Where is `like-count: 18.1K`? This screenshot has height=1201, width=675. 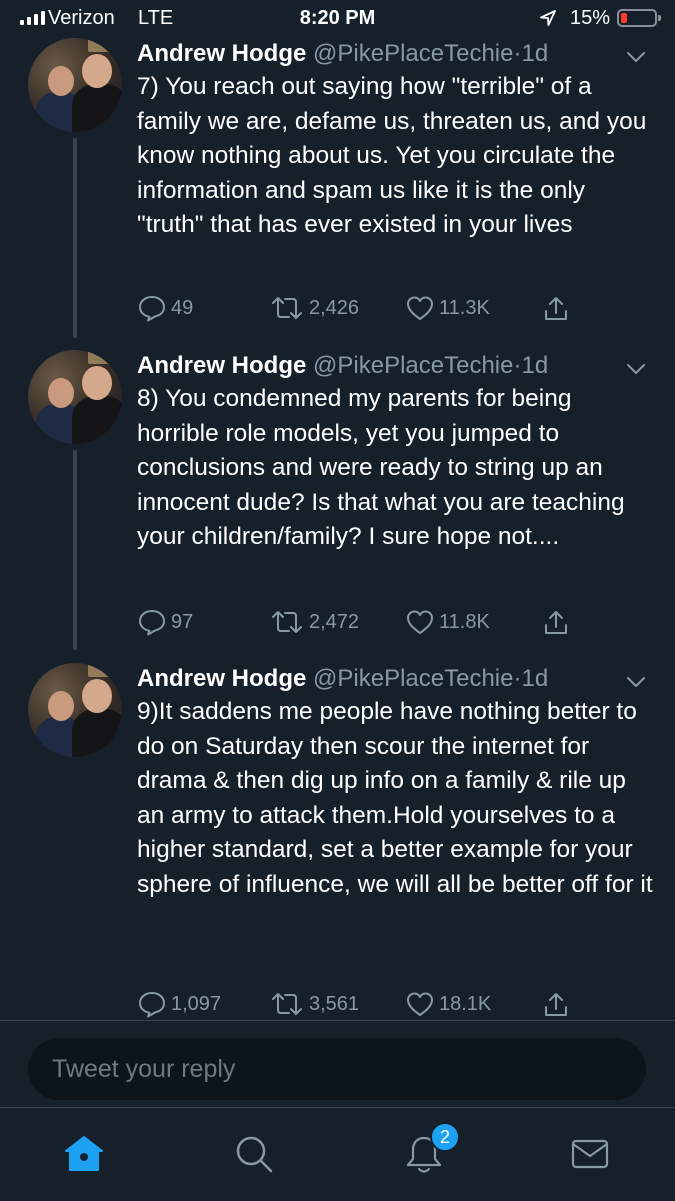
like-count: 18.1K is located at coordinates (465, 1003).